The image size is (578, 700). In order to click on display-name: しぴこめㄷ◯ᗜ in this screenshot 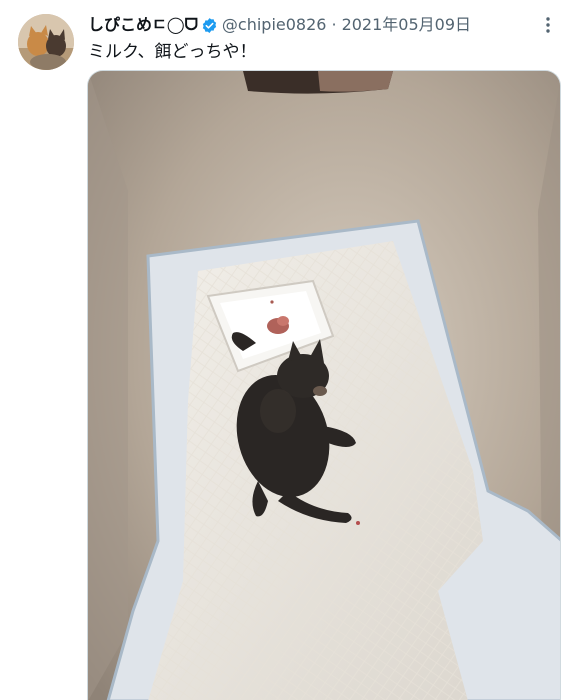, I will do `click(143, 25)`.